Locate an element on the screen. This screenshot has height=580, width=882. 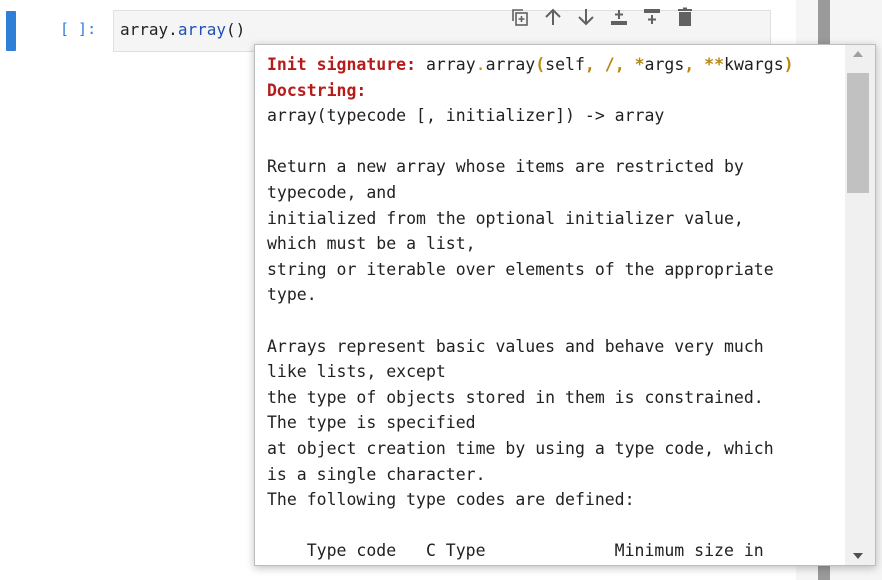
docstring-line: array(typecode [, initializer]) -> array is located at coordinates (466, 116).